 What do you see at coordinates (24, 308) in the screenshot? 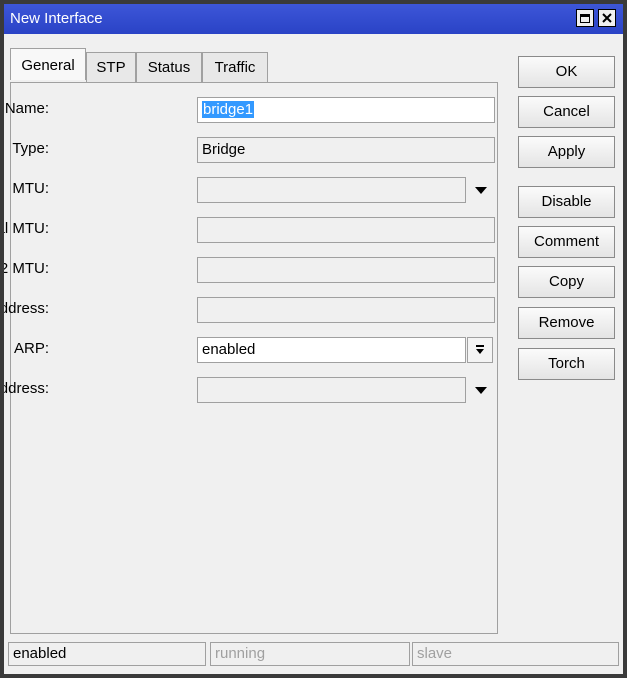
I see `mac-address-label: MAC Address:` at bounding box center [24, 308].